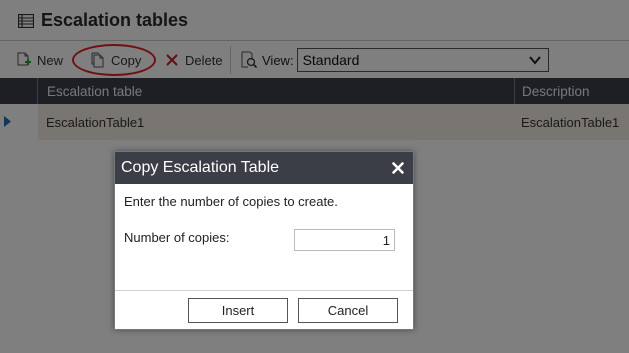 The width and height of the screenshot is (629, 353). What do you see at coordinates (238, 310) in the screenshot?
I see `insert-button: Insert` at bounding box center [238, 310].